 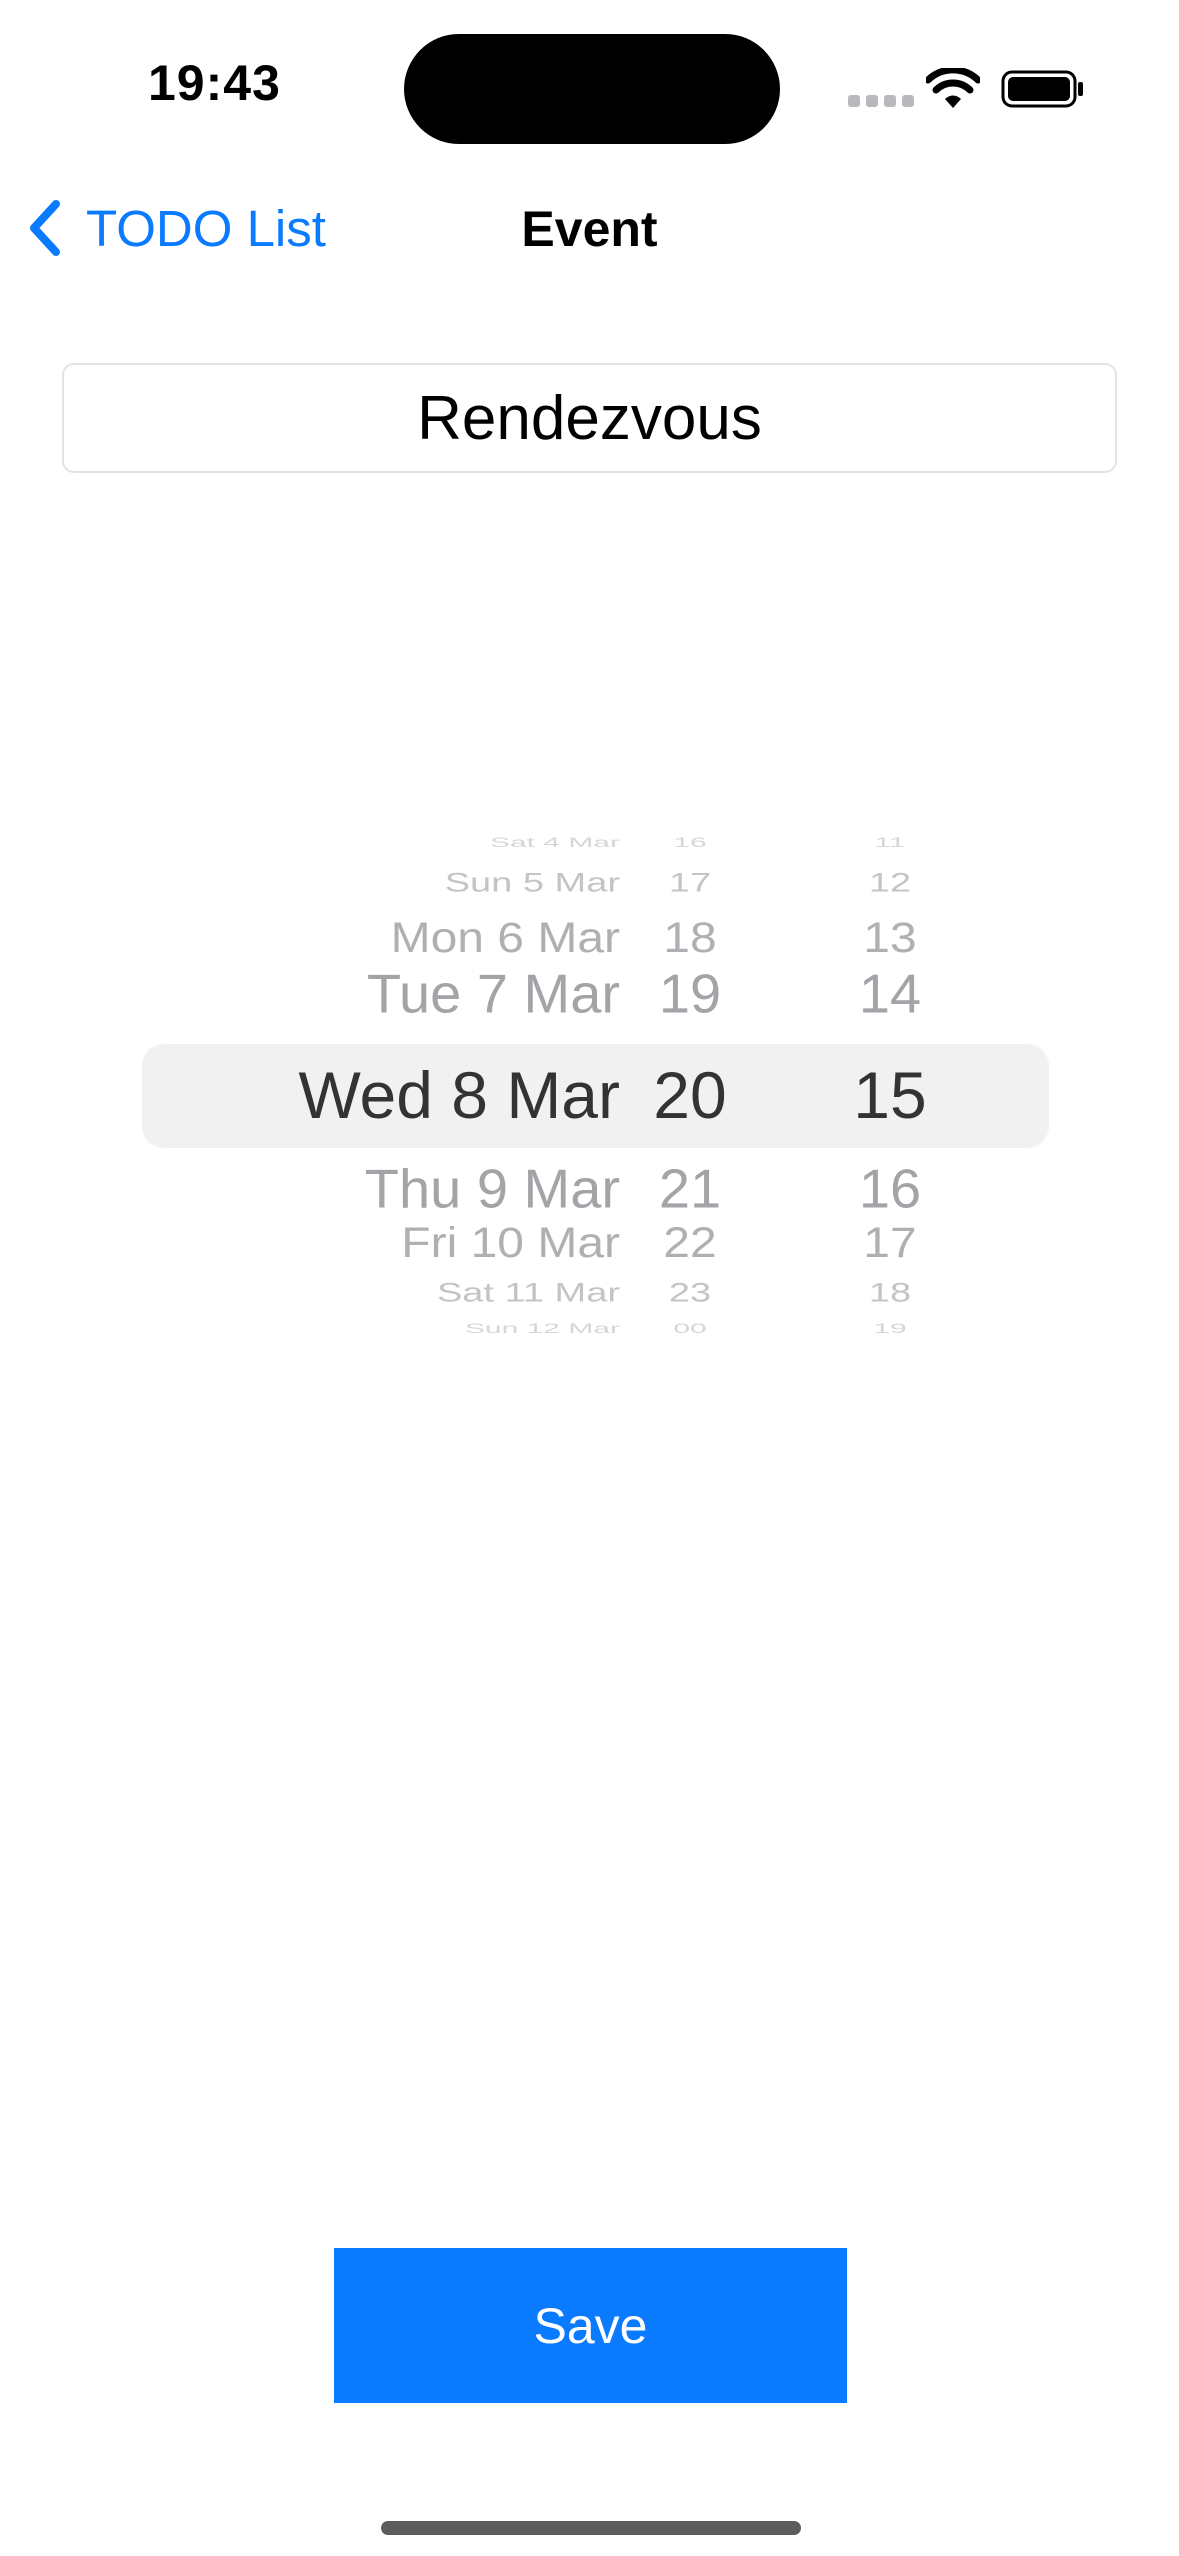 I want to click on picker-hour-option: 19, so click(x=690, y=993).